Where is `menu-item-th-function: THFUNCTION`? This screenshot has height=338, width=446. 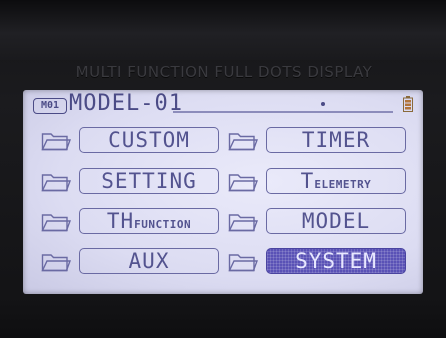 menu-item-th-function: THFUNCTION is located at coordinates (134, 221).